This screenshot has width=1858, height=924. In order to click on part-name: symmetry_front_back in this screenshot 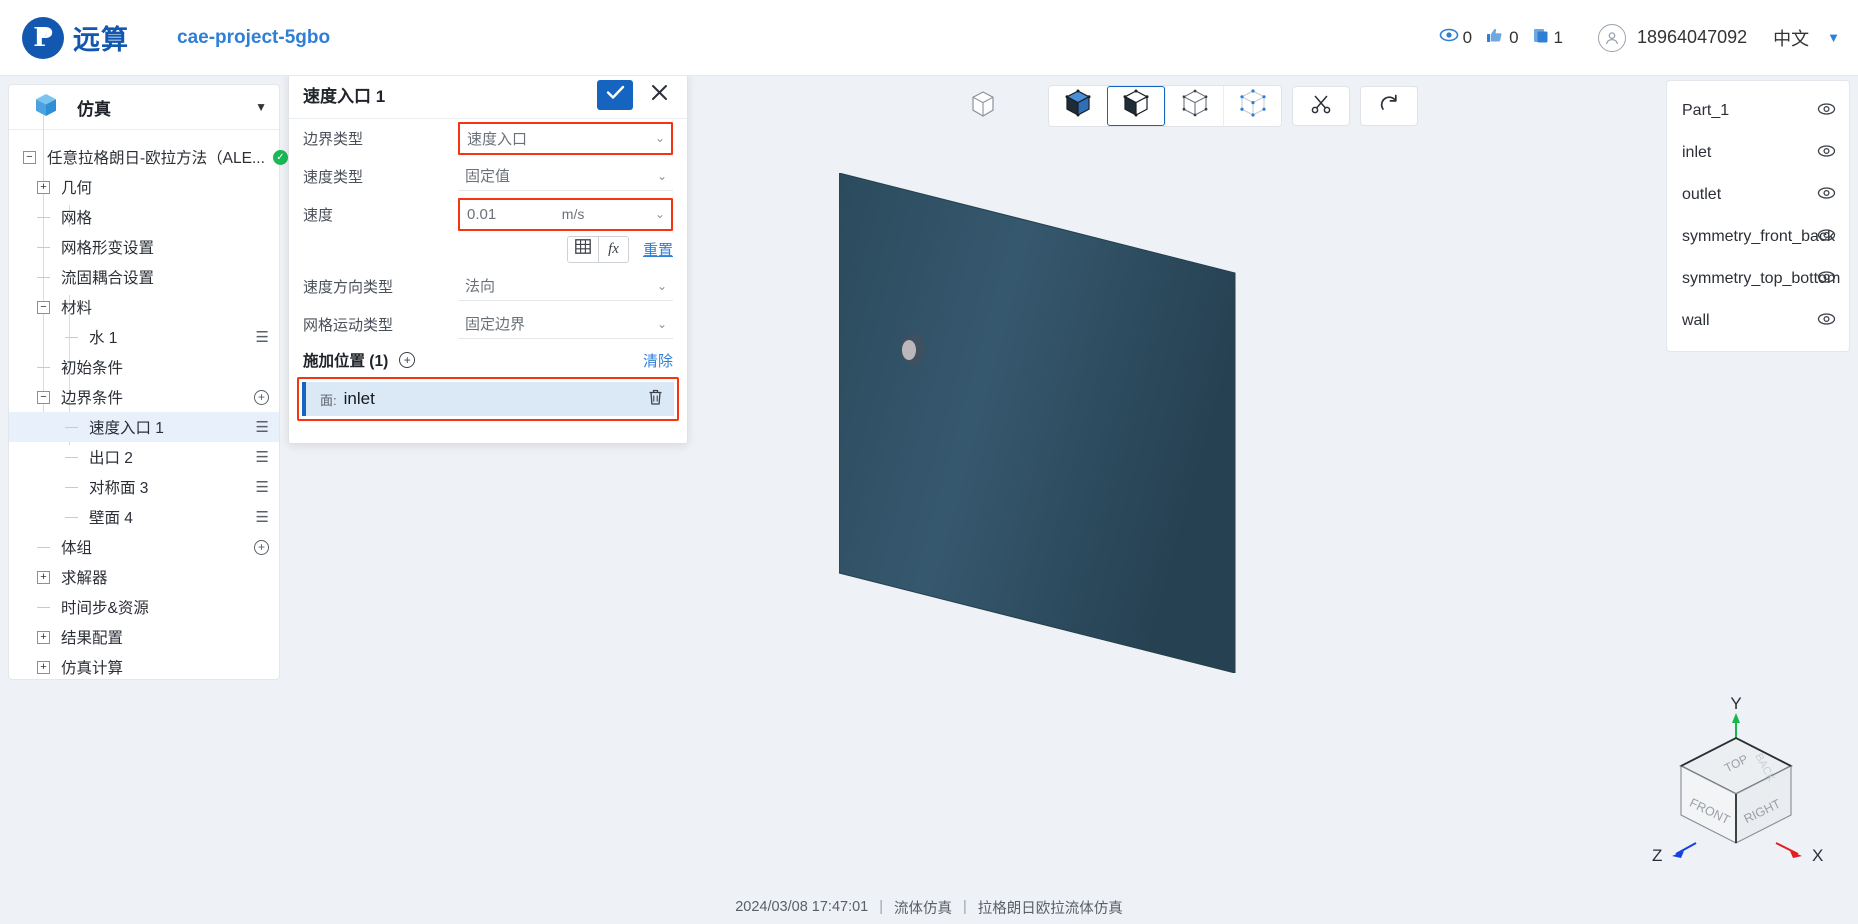, I will do `click(1758, 236)`.